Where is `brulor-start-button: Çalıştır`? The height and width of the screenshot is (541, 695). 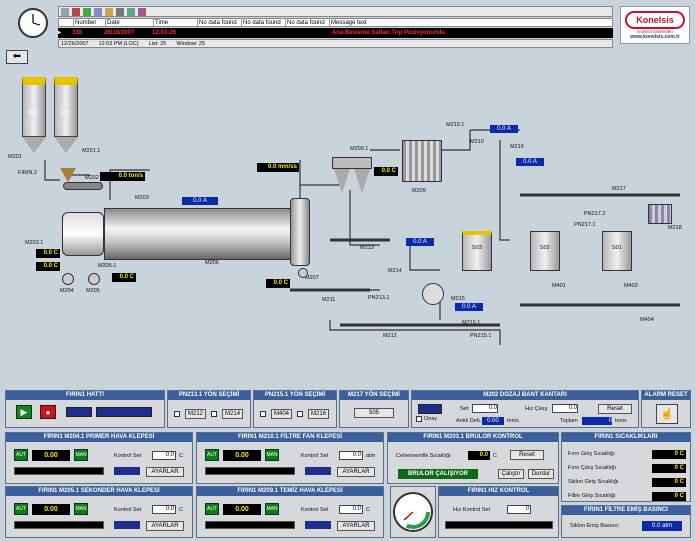 brulor-start-button: Çalıştır is located at coordinates (511, 474).